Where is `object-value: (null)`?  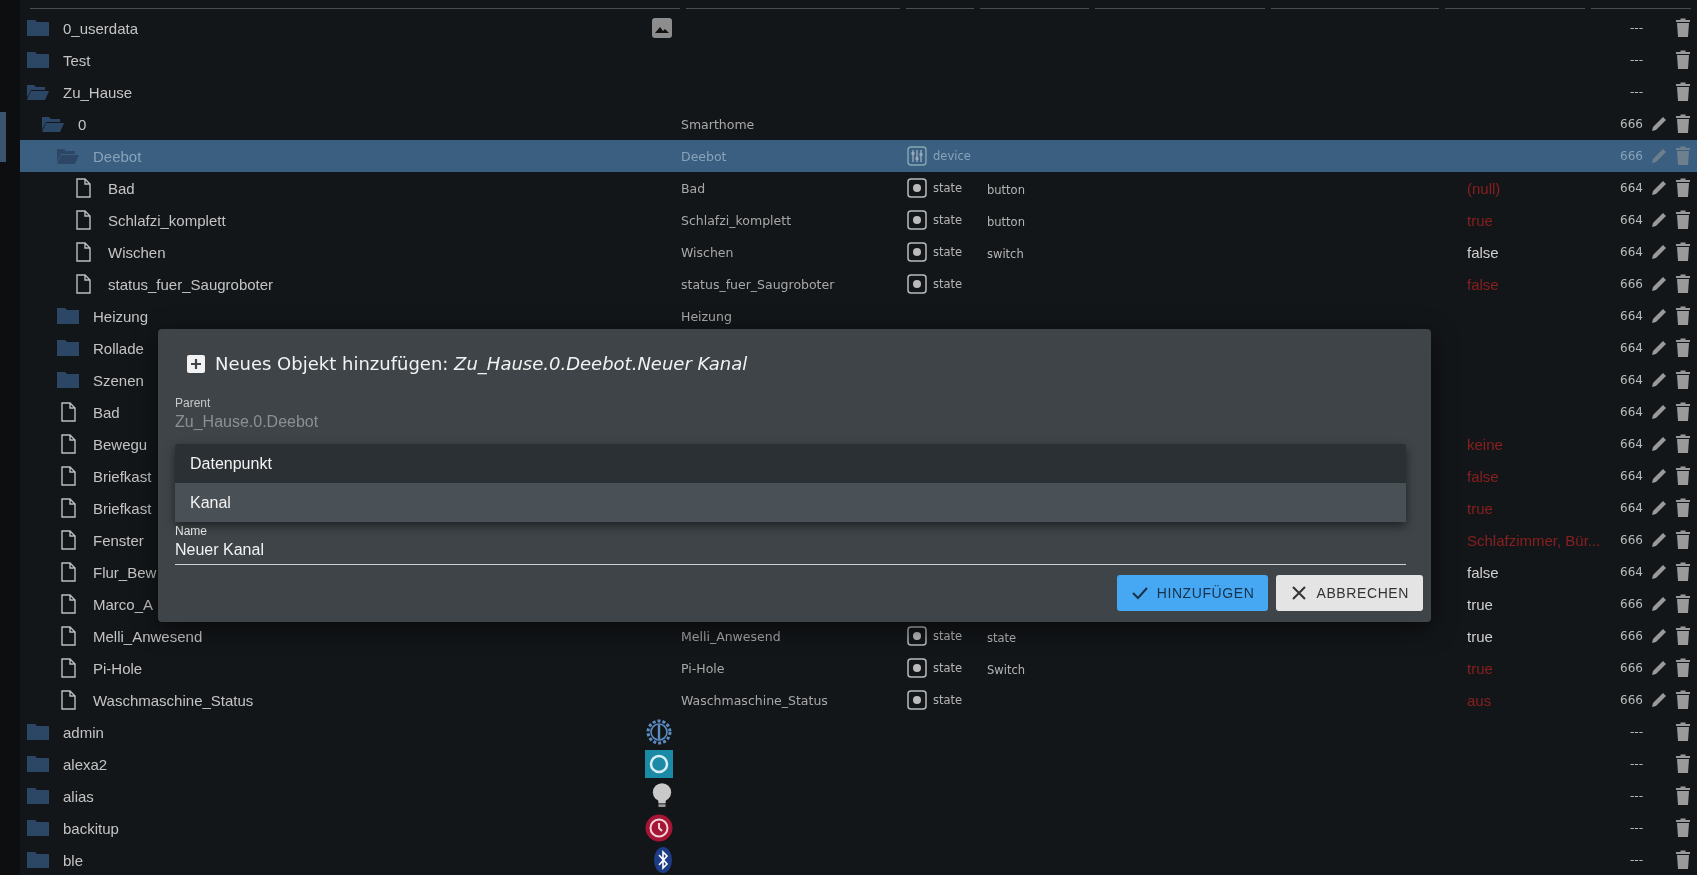 object-value: (null) is located at coordinates (1484, 188).